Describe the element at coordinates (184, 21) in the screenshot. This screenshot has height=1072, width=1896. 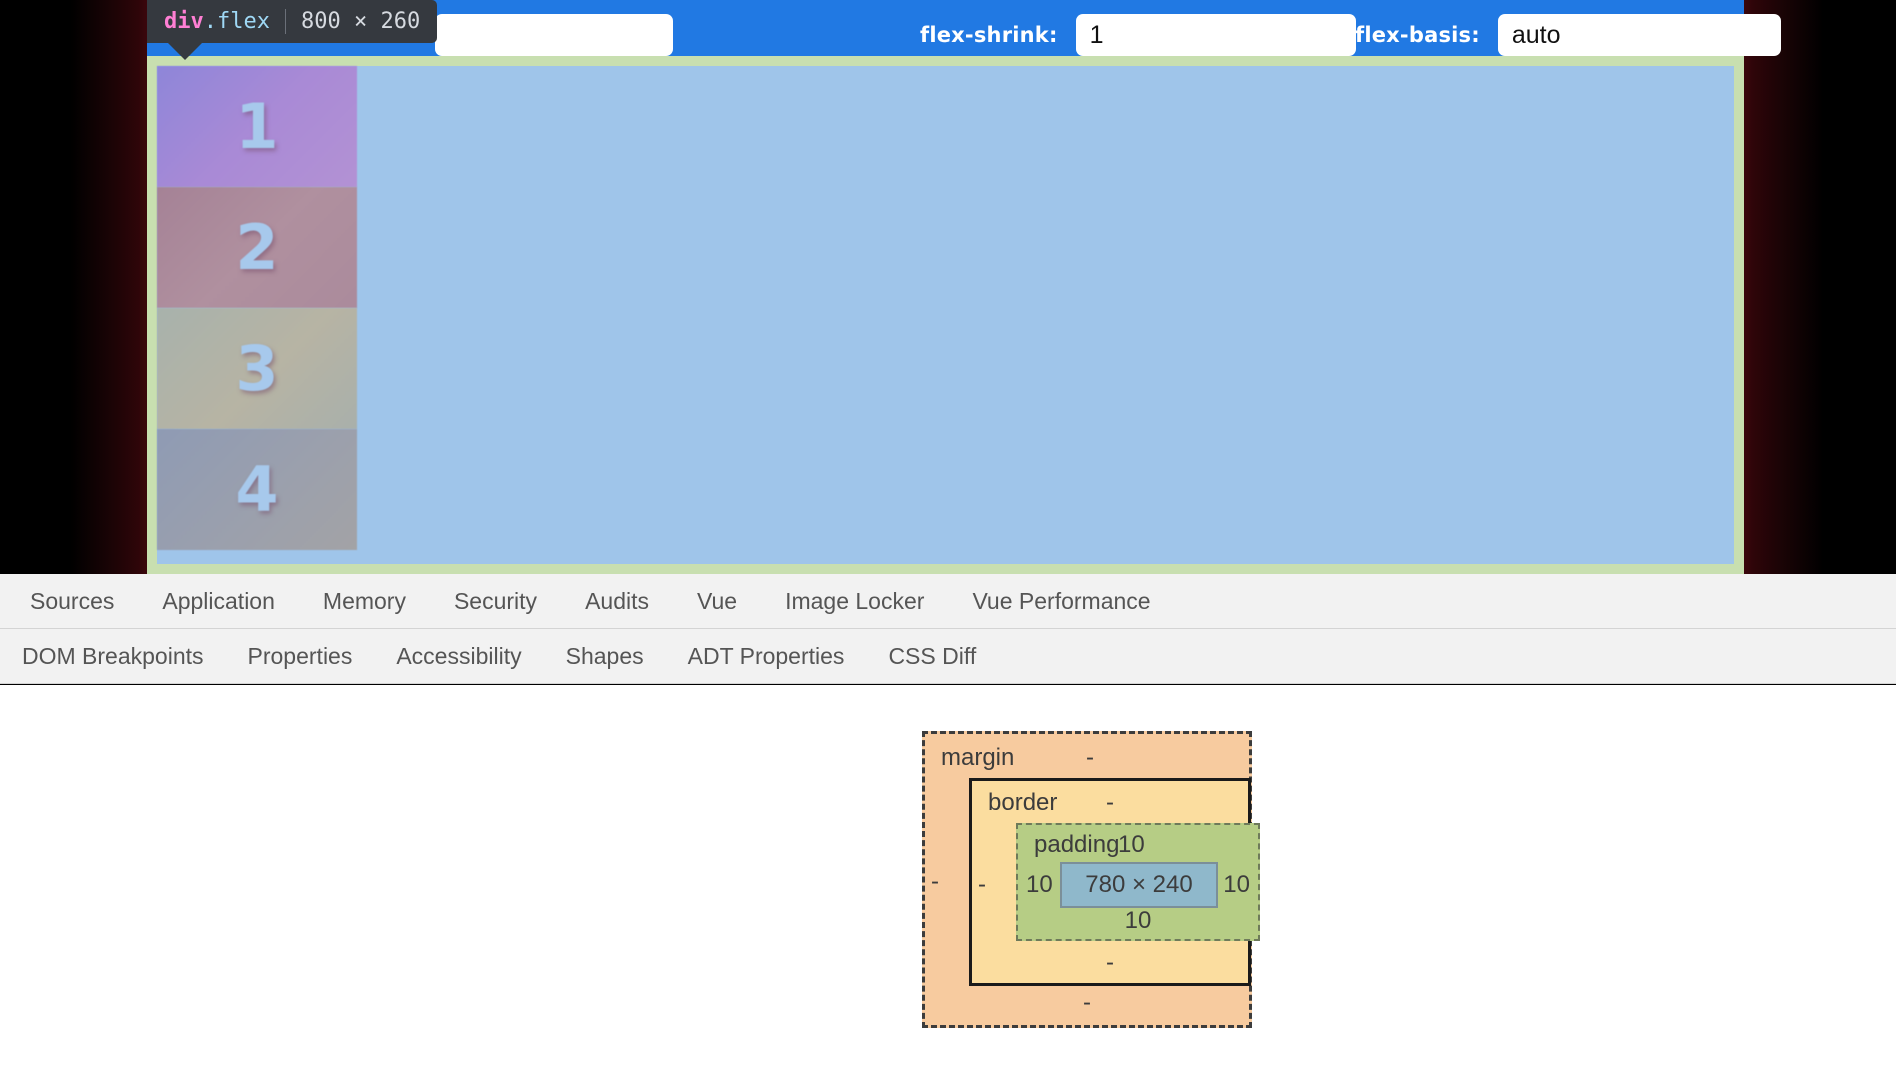
I see `tooltip-tag-name: div` at that location.